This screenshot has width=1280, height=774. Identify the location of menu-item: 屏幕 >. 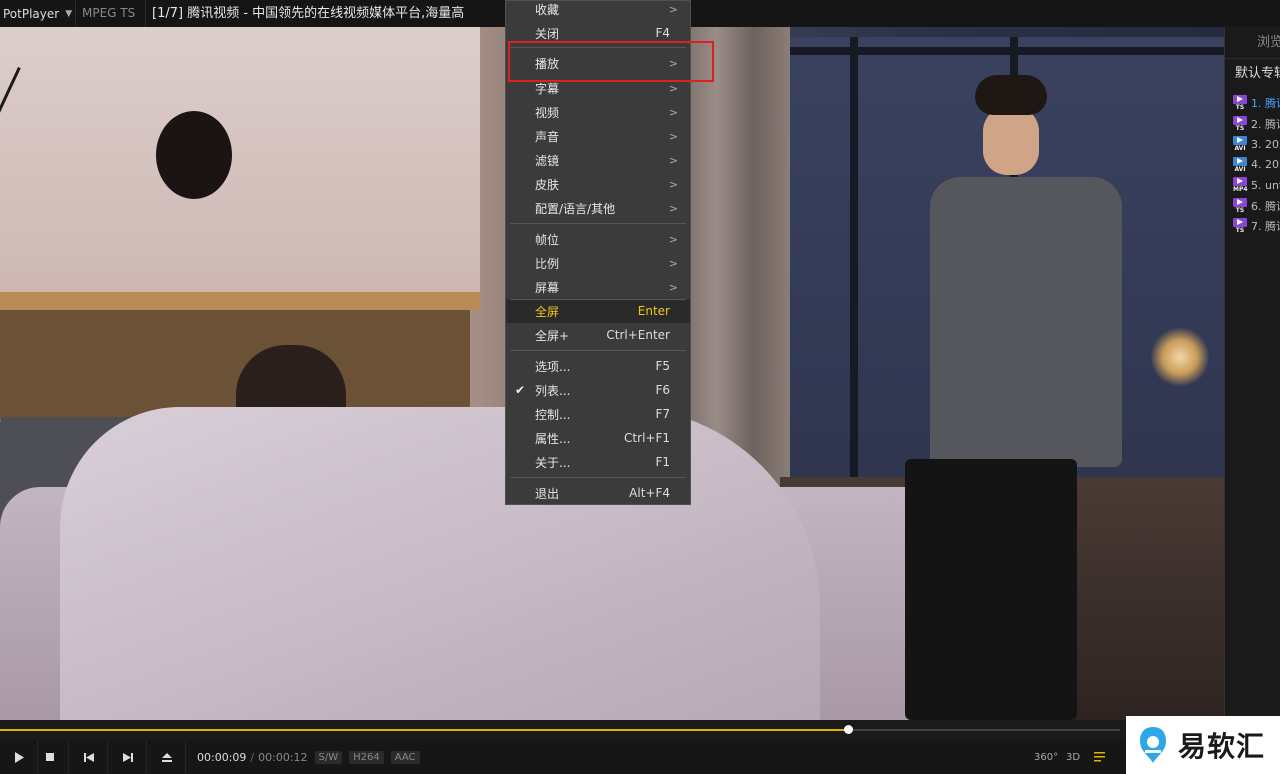
(598, 287).